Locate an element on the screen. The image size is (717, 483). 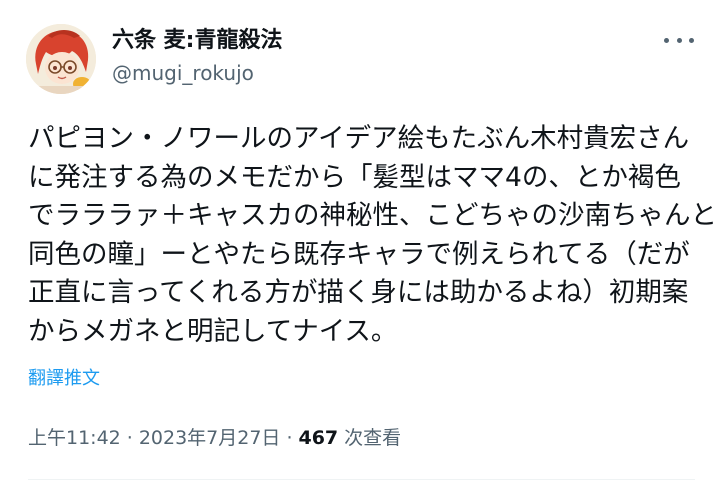
tweet-time: 上午11:42 is located at coordinates (74, 438).